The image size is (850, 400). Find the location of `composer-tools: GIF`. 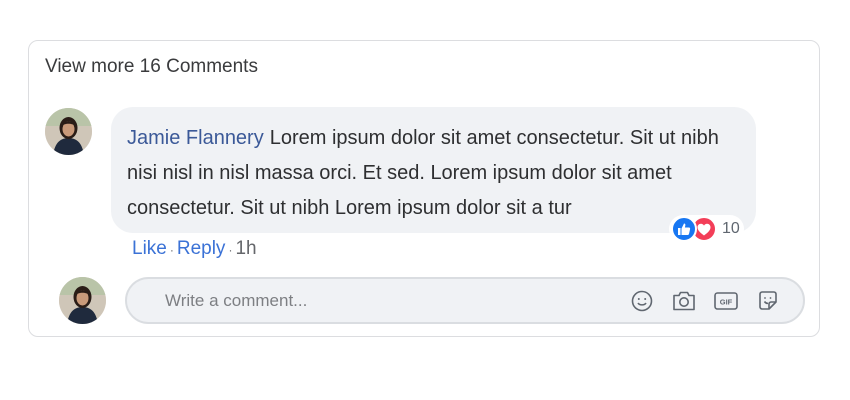

composer-tools: GIF is located at coordinates (699, 300).